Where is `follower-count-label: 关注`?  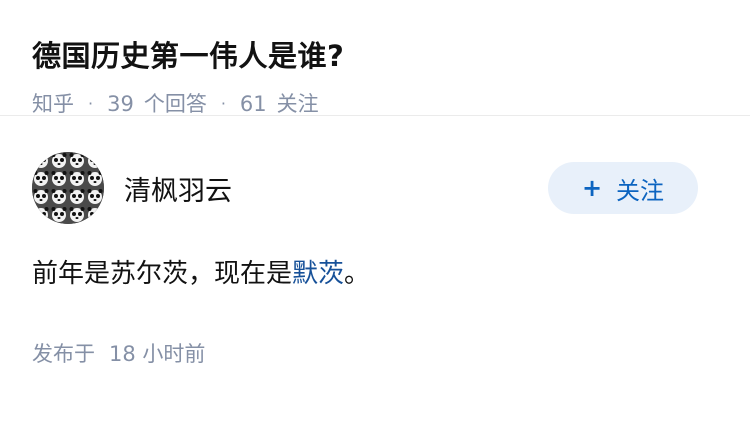 follower-count-label: 关注 is located at coordinates (297, 104).